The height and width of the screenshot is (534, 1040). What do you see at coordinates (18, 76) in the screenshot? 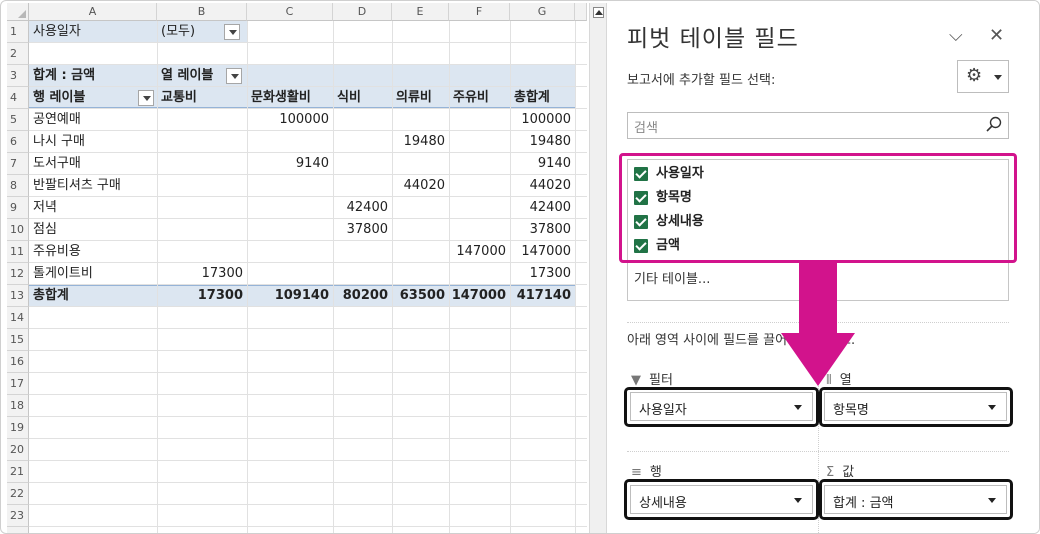
I see `row-header: 3` at bounding box center [18, 76].